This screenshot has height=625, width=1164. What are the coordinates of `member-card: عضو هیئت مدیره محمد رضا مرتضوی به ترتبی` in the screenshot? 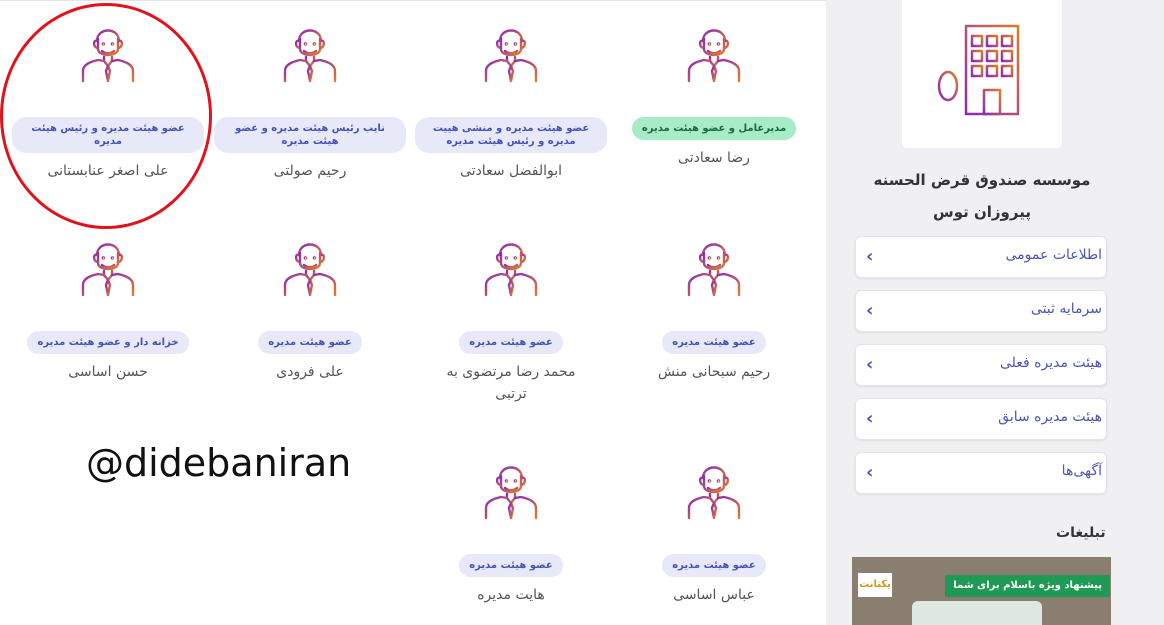 It's located at (511, 319).